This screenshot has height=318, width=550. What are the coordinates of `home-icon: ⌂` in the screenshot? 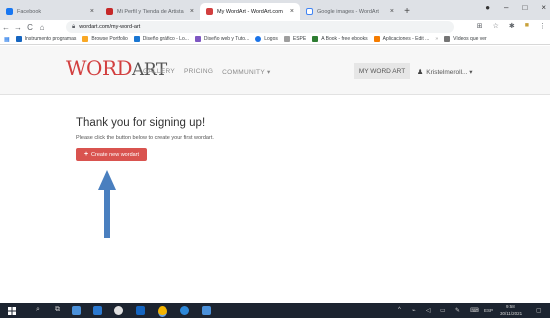 It's located at (42, 27).